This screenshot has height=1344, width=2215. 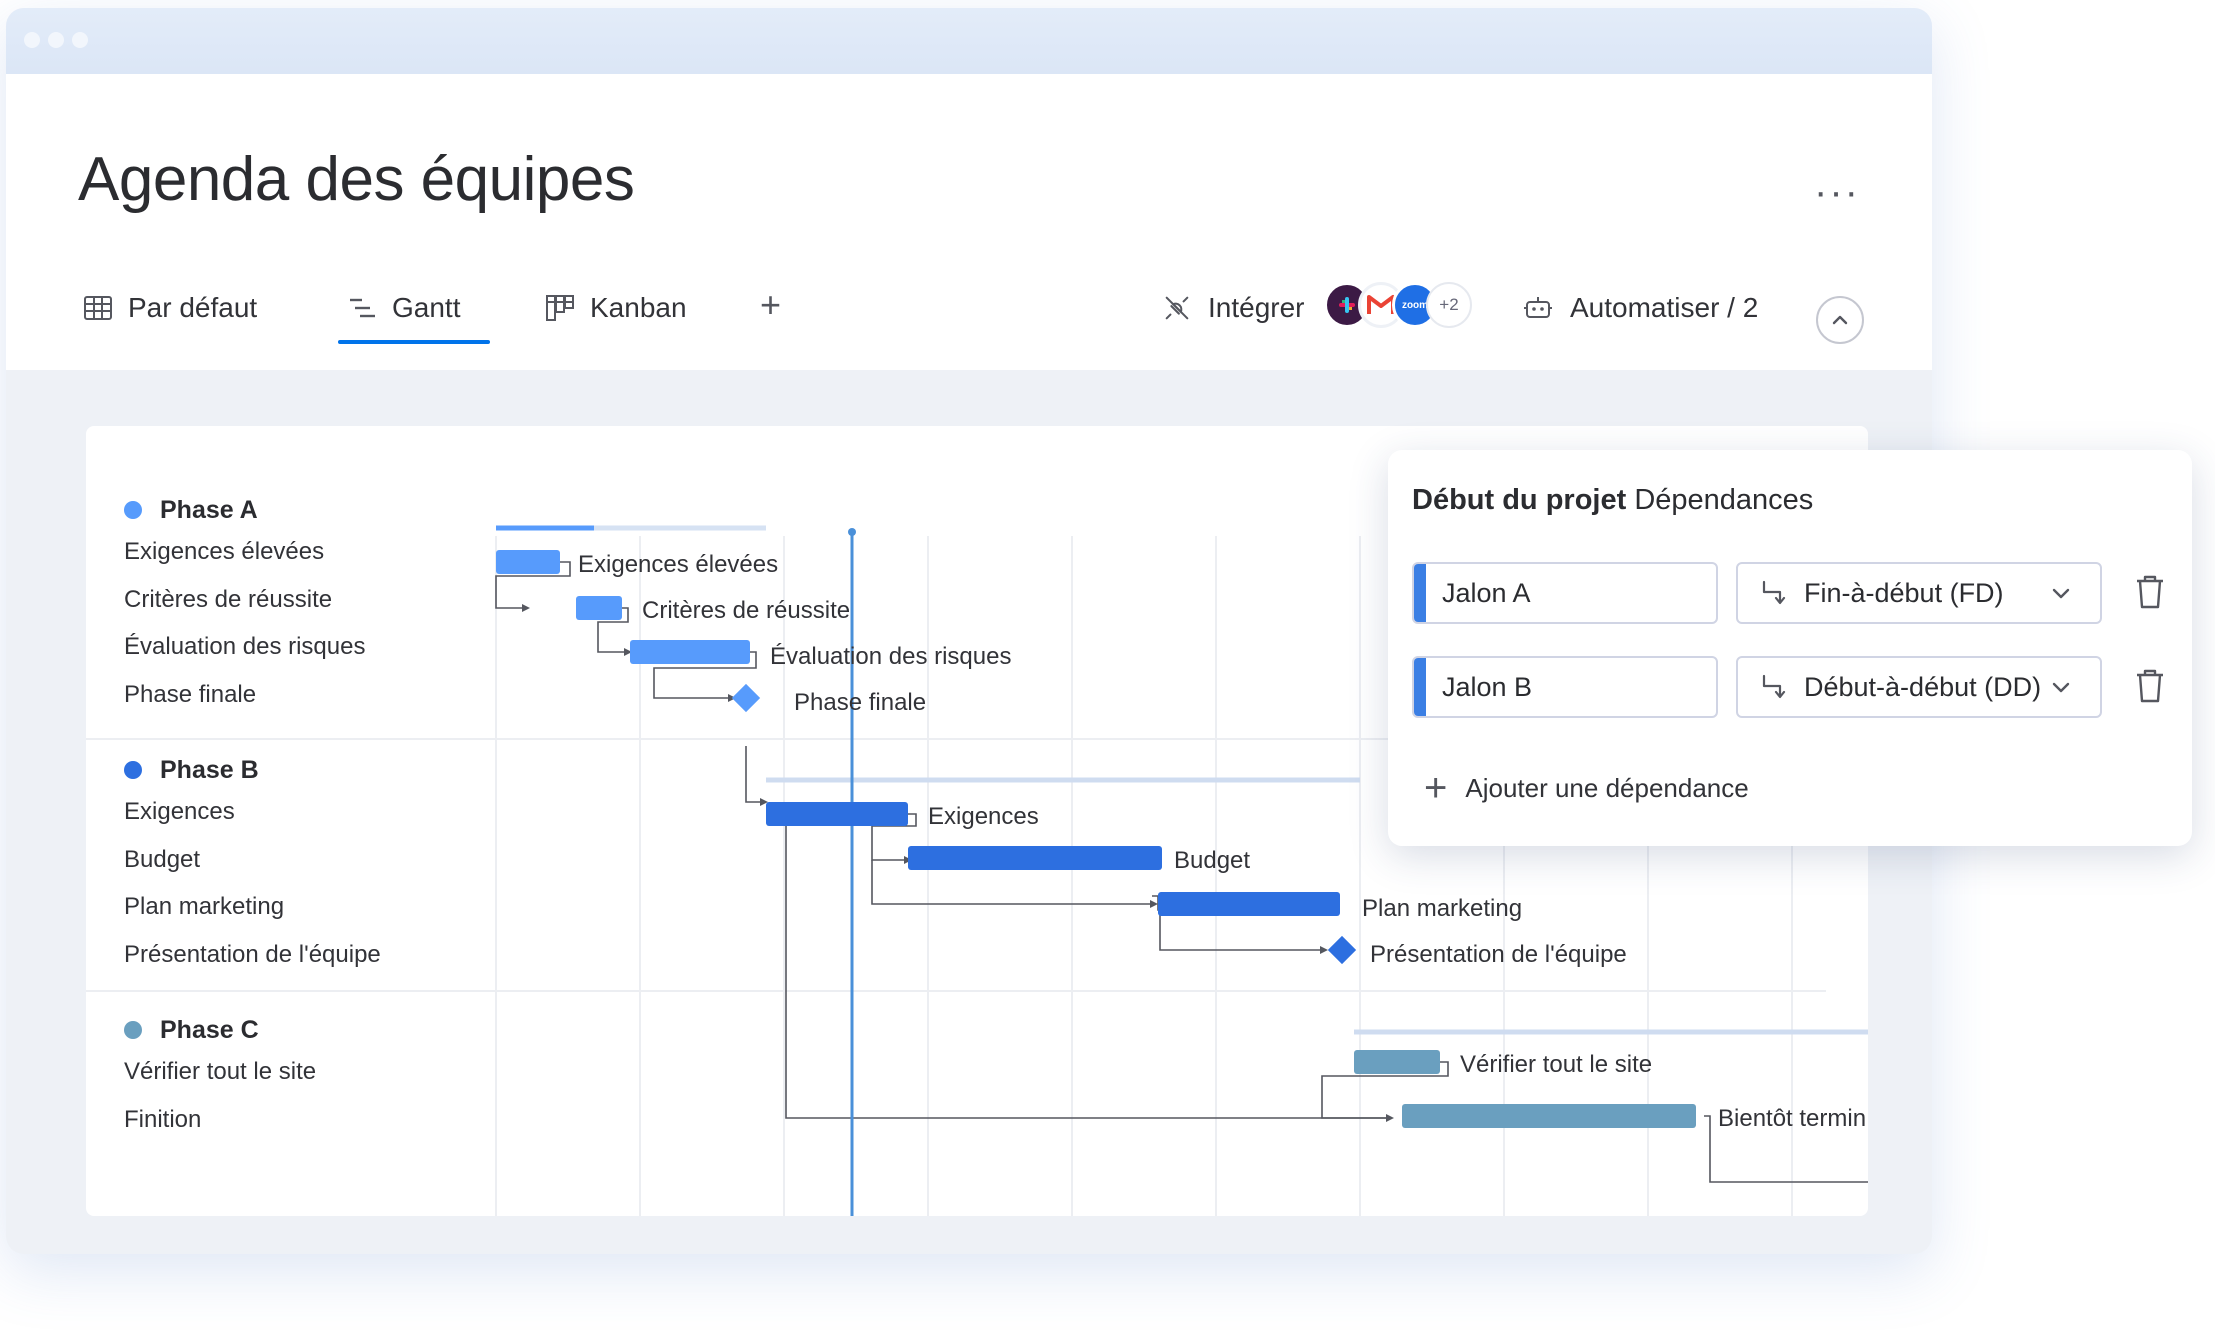 I want to click on gantt-bar-plan-marketing, so click(x=1249, y=904).